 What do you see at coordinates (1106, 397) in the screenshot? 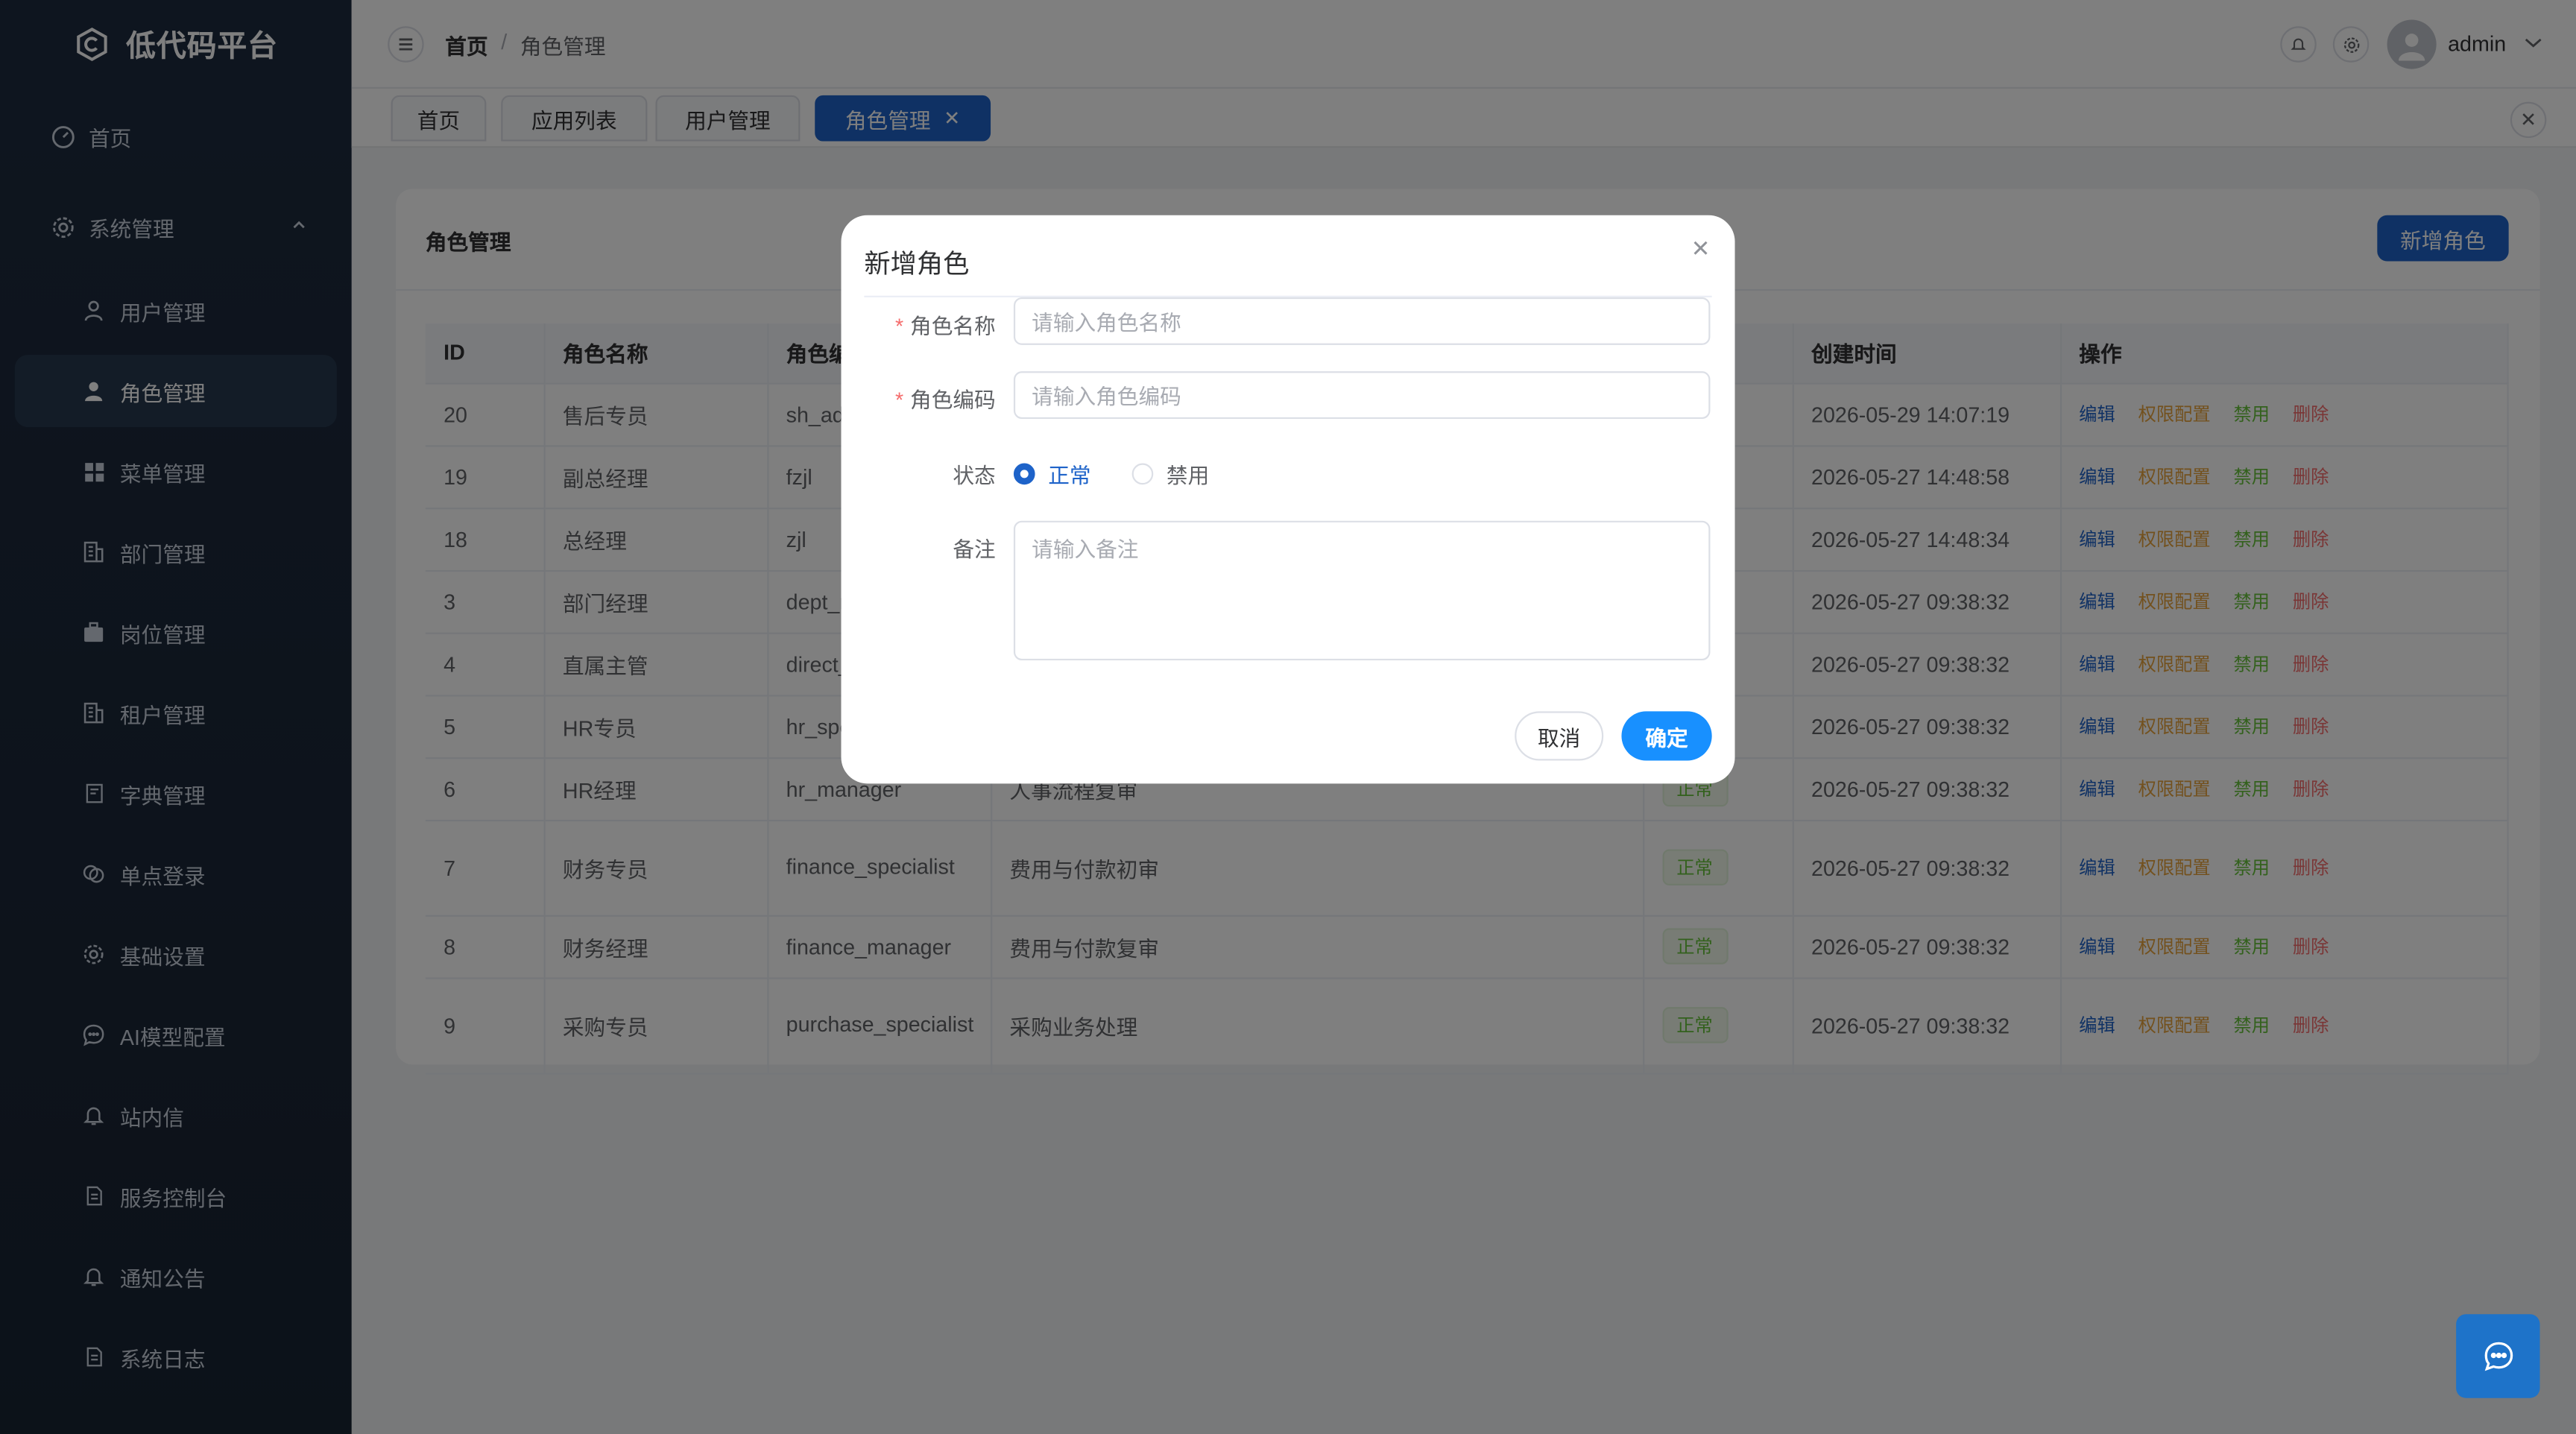
I see `placeholder: 请输入角色编码` at bounding box center [1106, 397].